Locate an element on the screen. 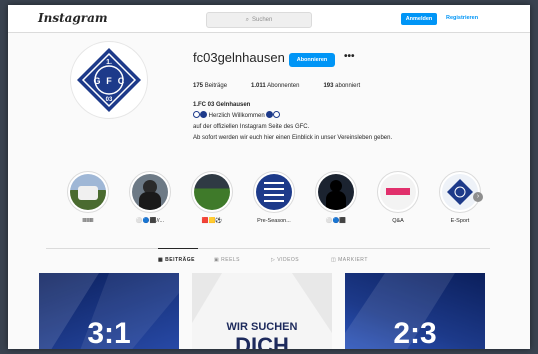  tab-videos: ▷ VIDEOS is located at coordinates (285, 260).